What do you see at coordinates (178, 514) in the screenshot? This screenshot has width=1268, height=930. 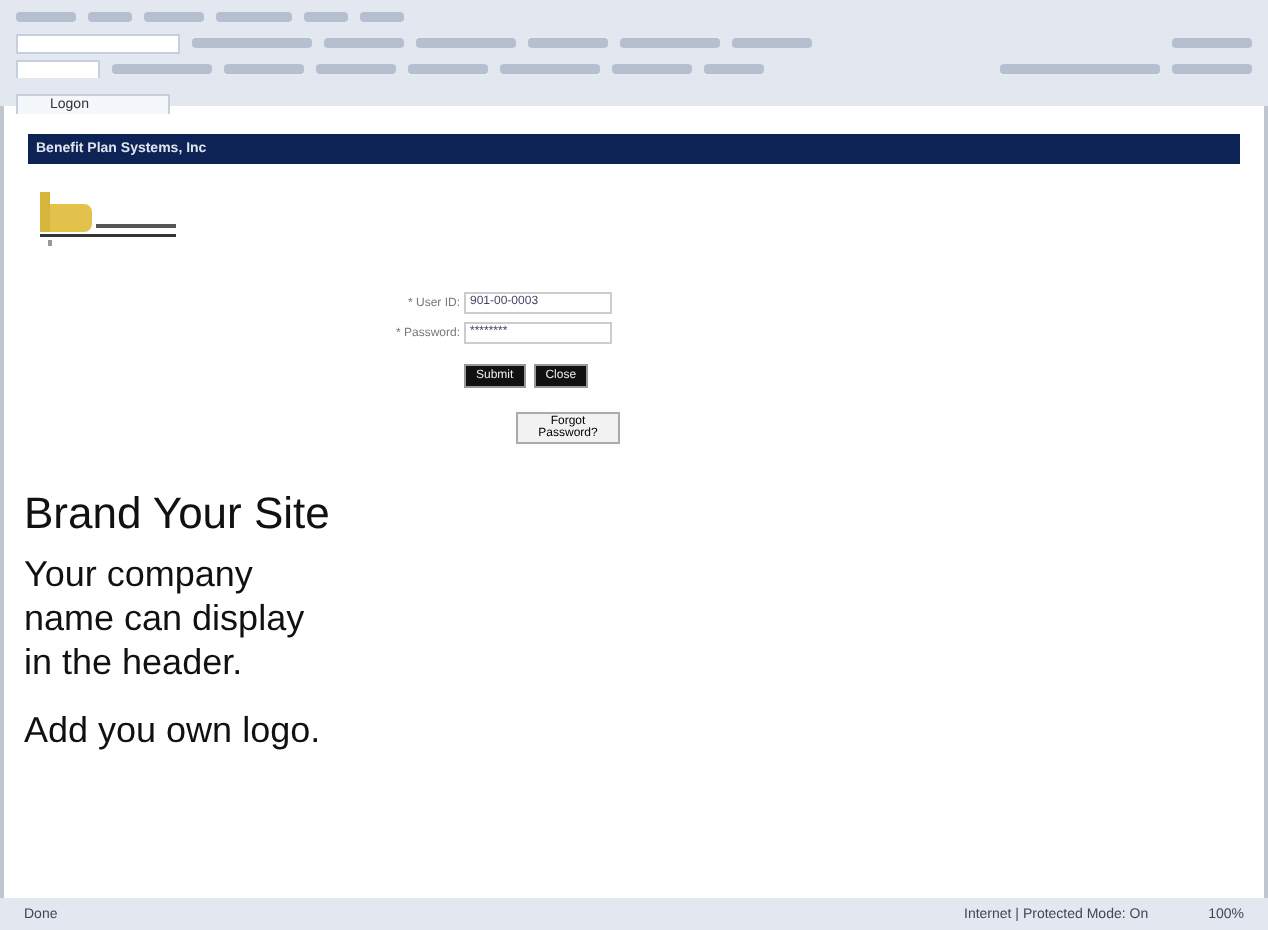 I see `overlay-title: Brand Your Site` at bounding box center [178, 514].